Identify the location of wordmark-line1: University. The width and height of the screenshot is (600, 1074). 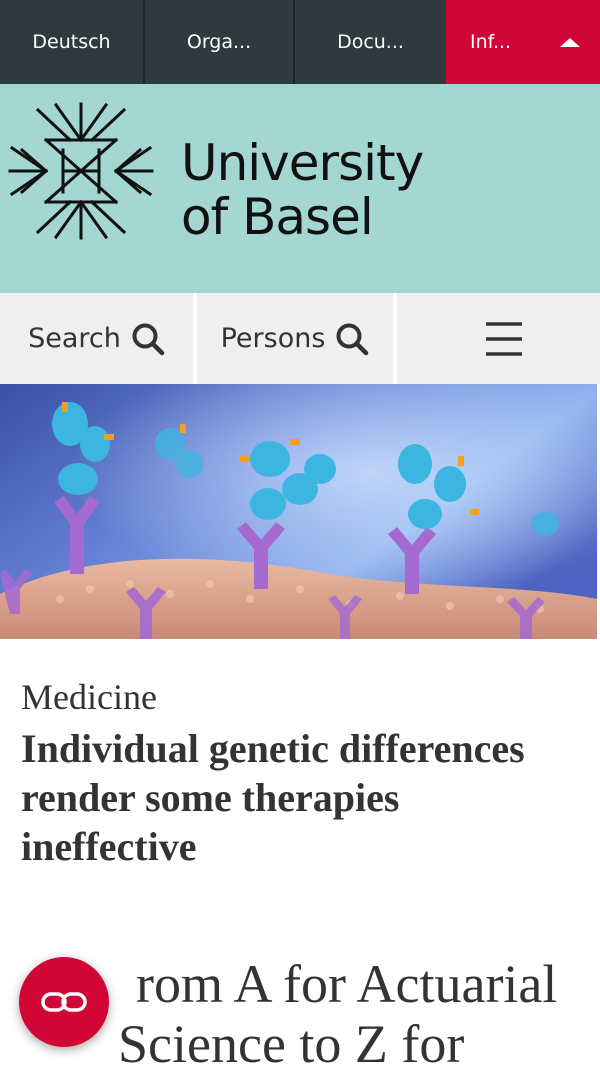
(302, 163).